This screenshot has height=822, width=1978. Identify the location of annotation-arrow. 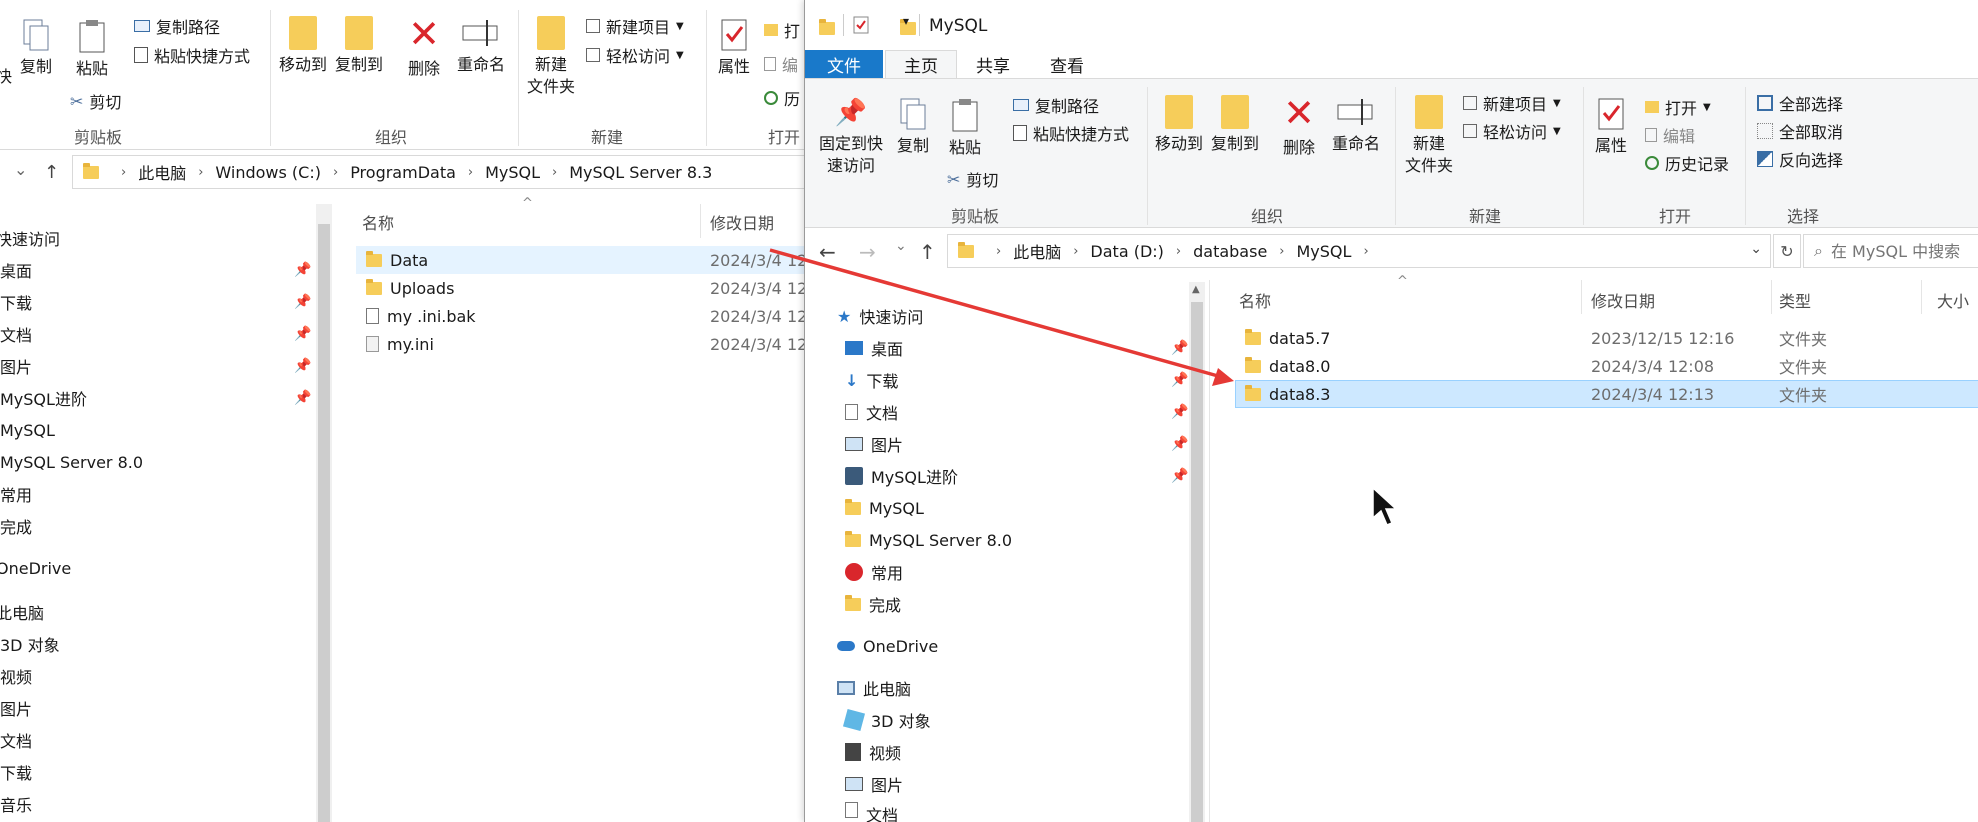
(1001, 317).